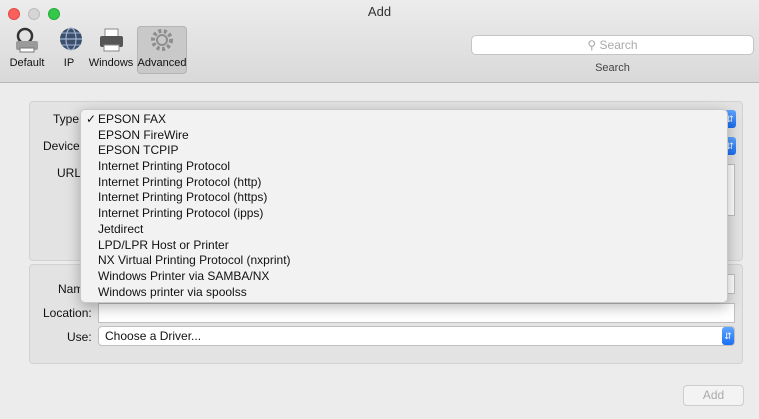 The width and height of the screenshot is (759, 419). What do you see at coordinates (404, 246) in the screenshot?
I see `type-menu-item: LPD/LPR Host or Printer` at bounding box center [404, 246].